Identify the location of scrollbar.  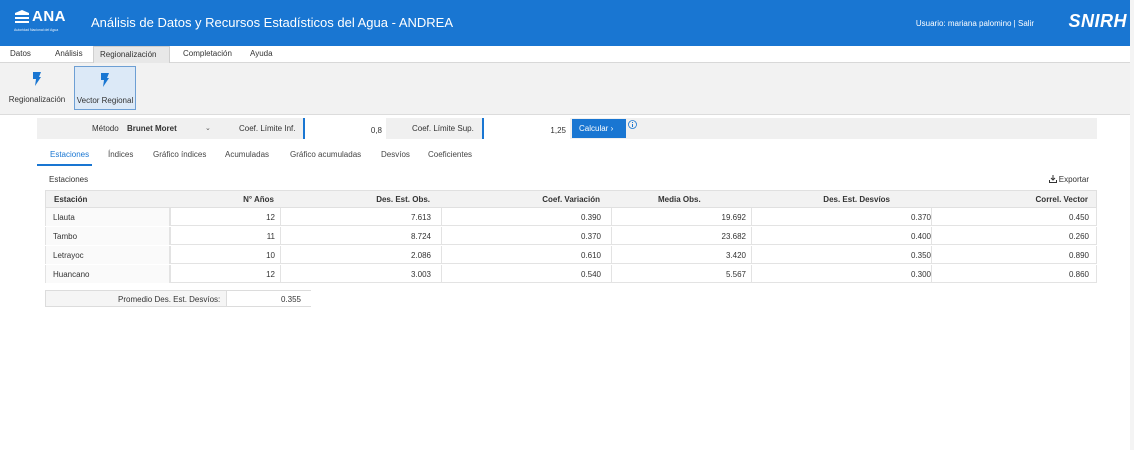
(1132, 225).